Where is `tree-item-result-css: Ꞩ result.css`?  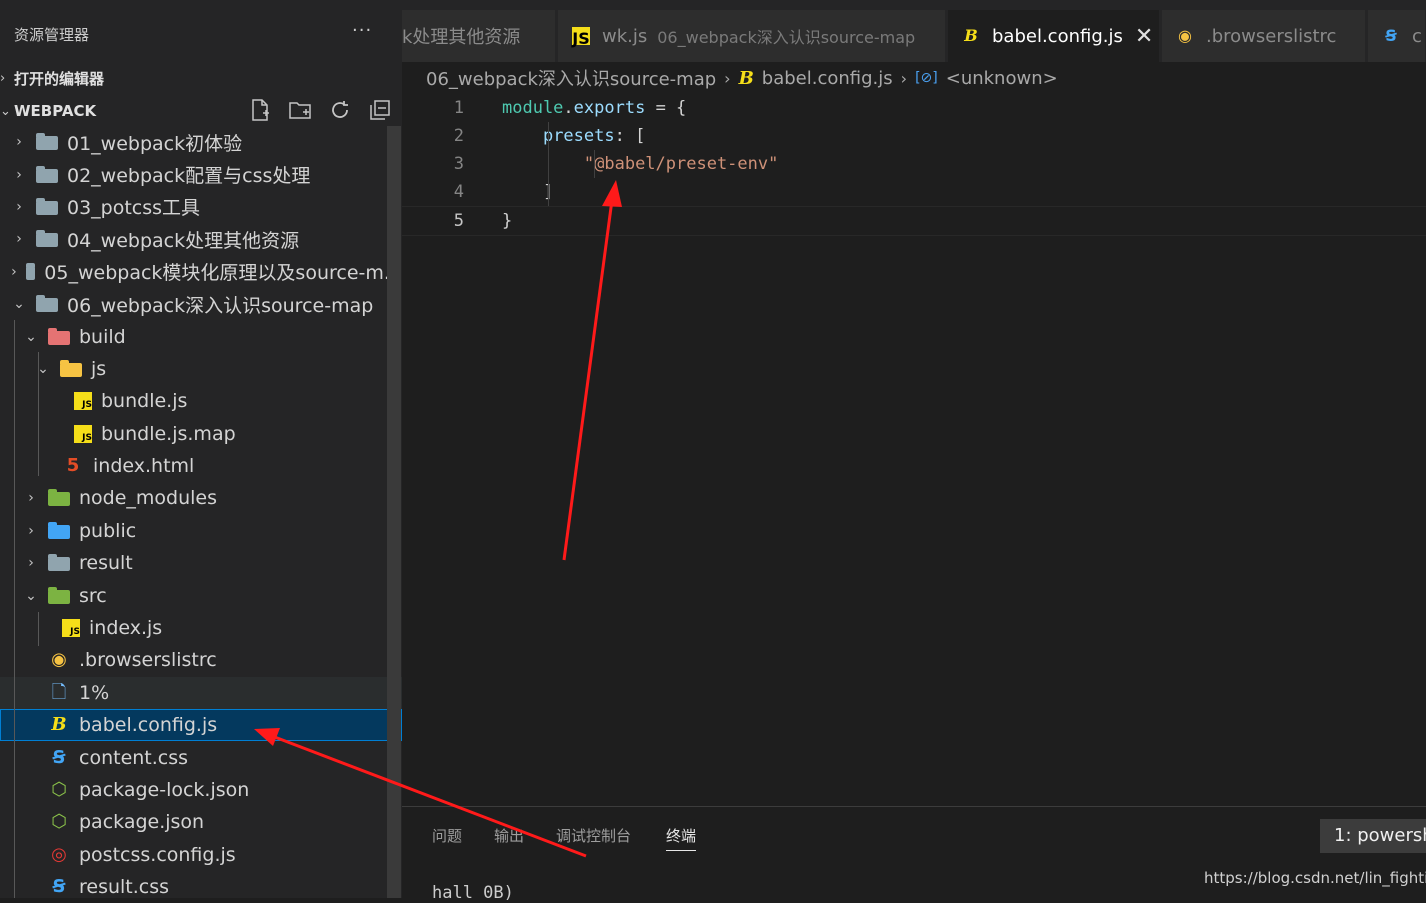 tree-item-result-css: Ꞩ result.css is located at coordinates (201, 884).